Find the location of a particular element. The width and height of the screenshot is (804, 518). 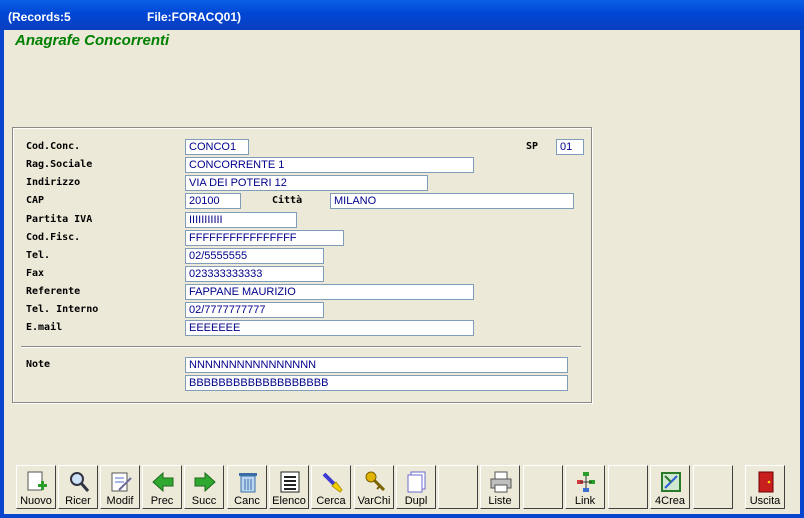

dupl-button: Dupl is located at coordinates (416, 487).